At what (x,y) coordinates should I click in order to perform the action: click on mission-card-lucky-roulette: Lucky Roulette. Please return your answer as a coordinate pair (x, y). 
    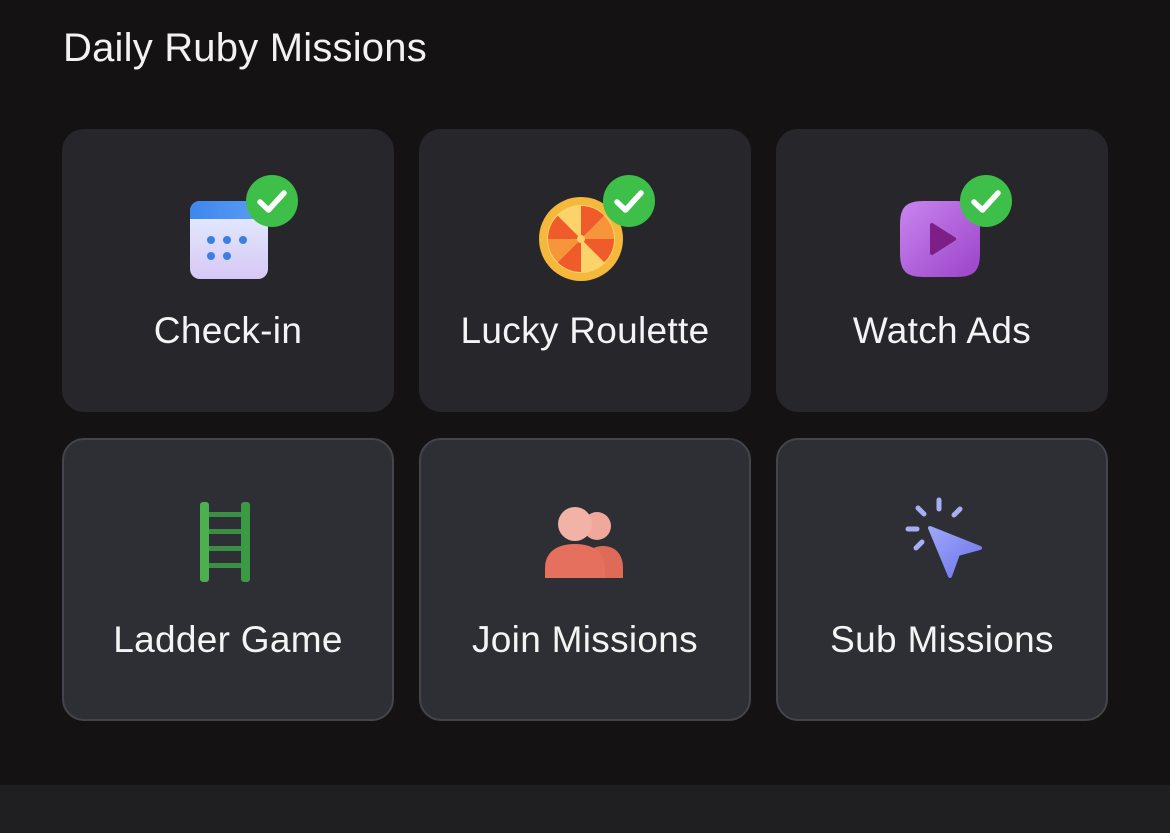
    Looking at the image, I should click on (585, 270).